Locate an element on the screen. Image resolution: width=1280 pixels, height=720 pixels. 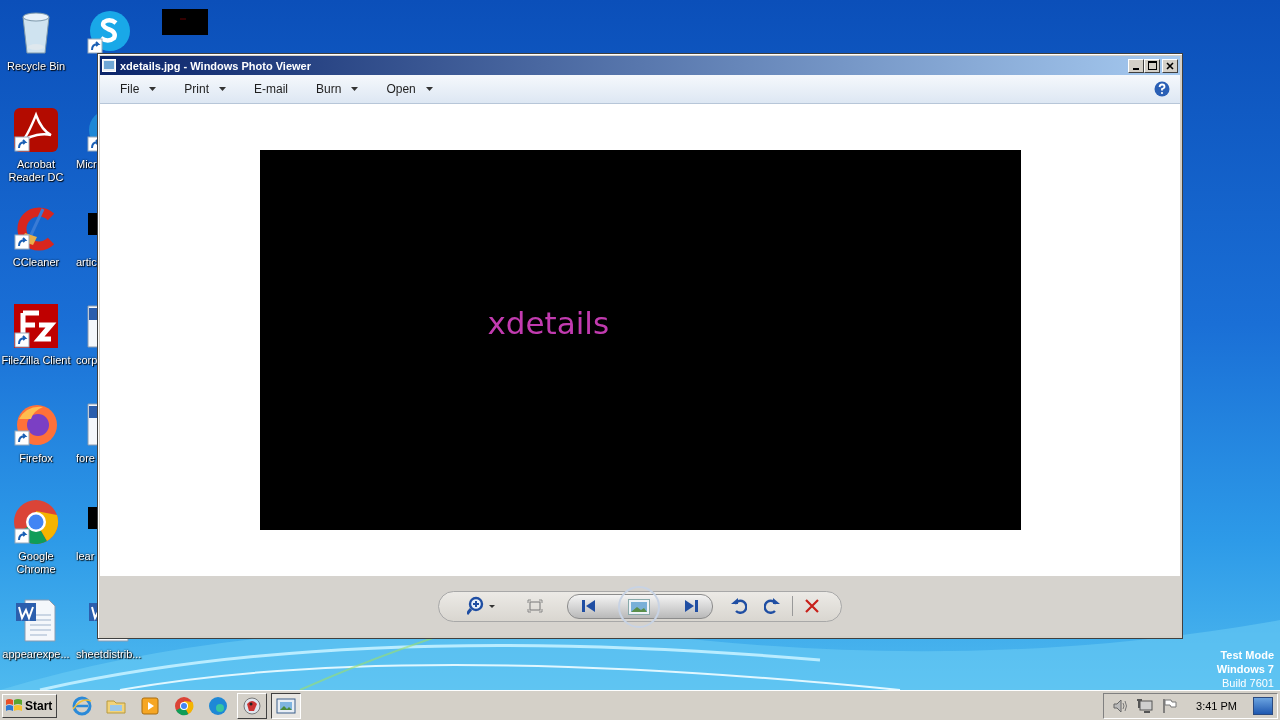
icon-label: Recycle Bin is located at coordinates (36, 66).